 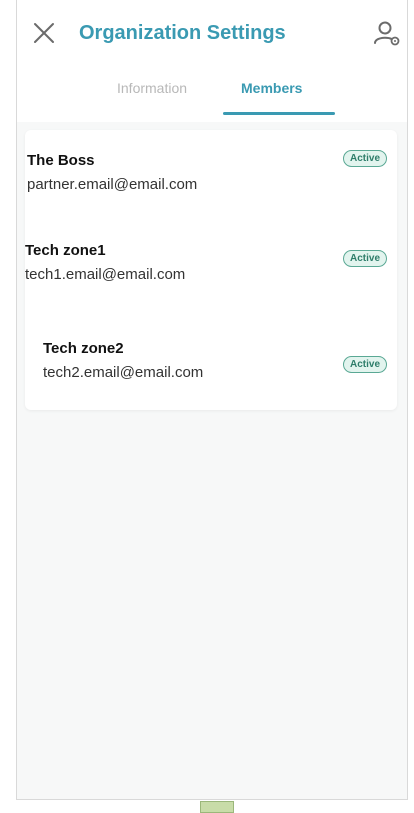 I want to click on member-email: tech2.email@email.com, so click(x=123, y=372).